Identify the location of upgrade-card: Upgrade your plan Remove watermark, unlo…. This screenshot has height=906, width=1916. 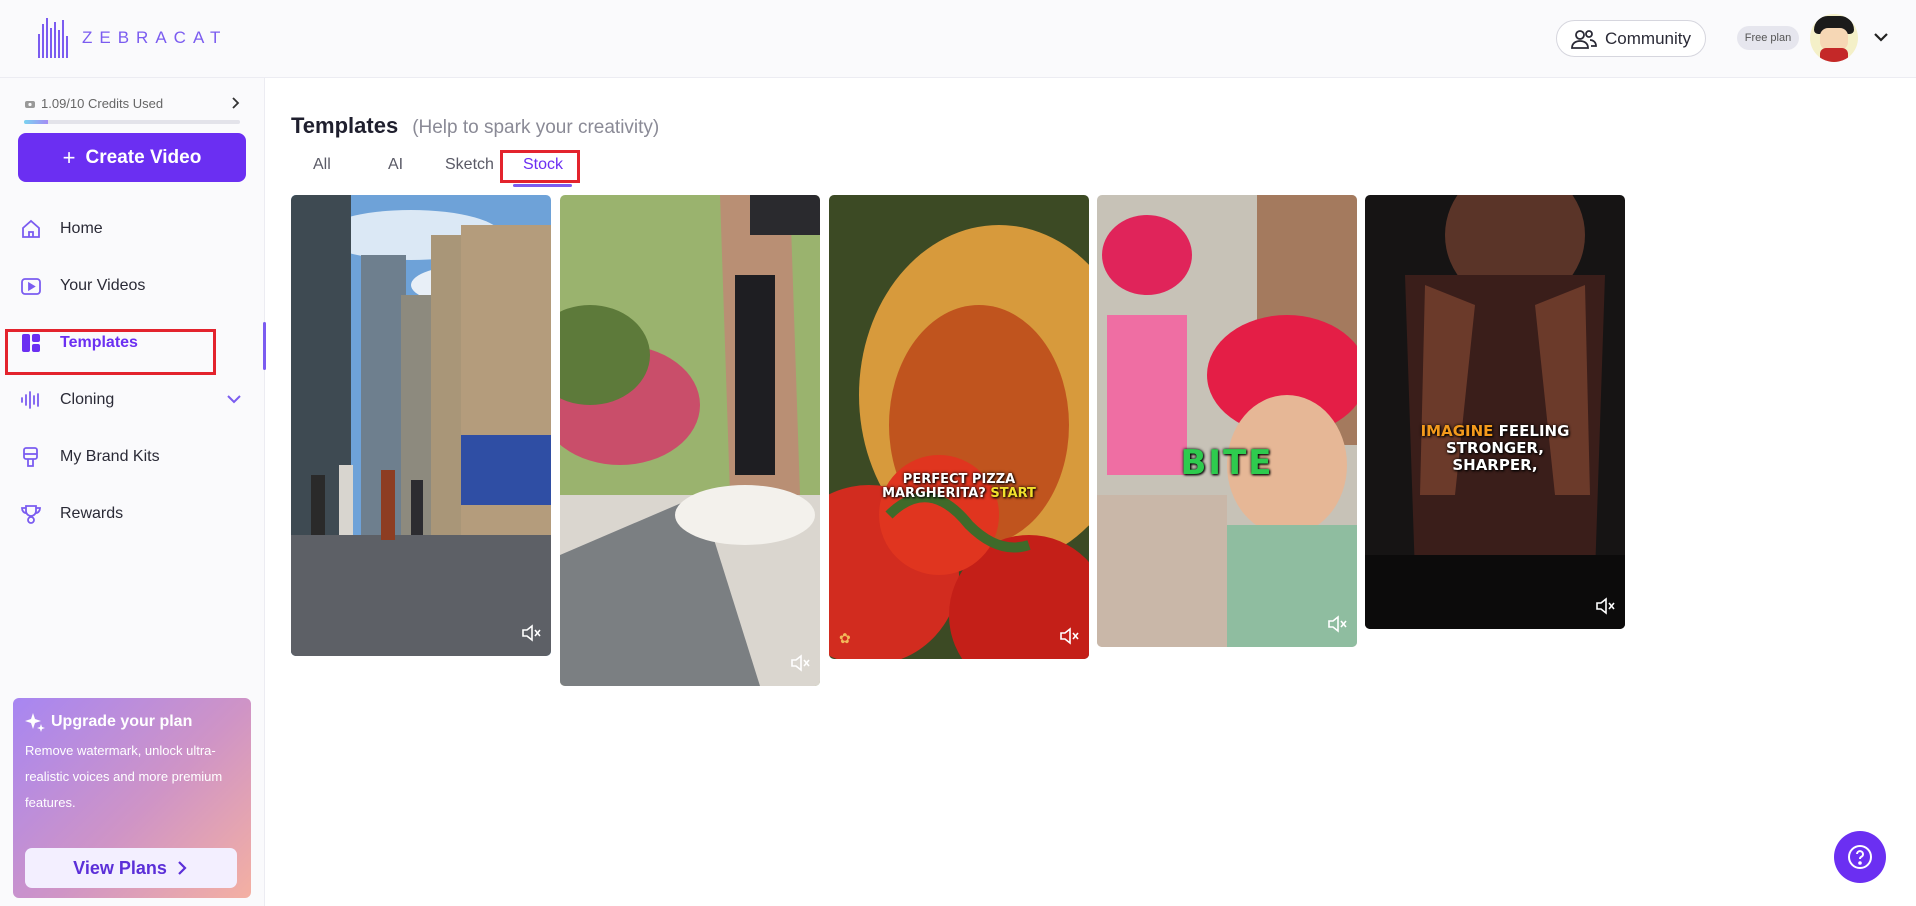
(132, 798).